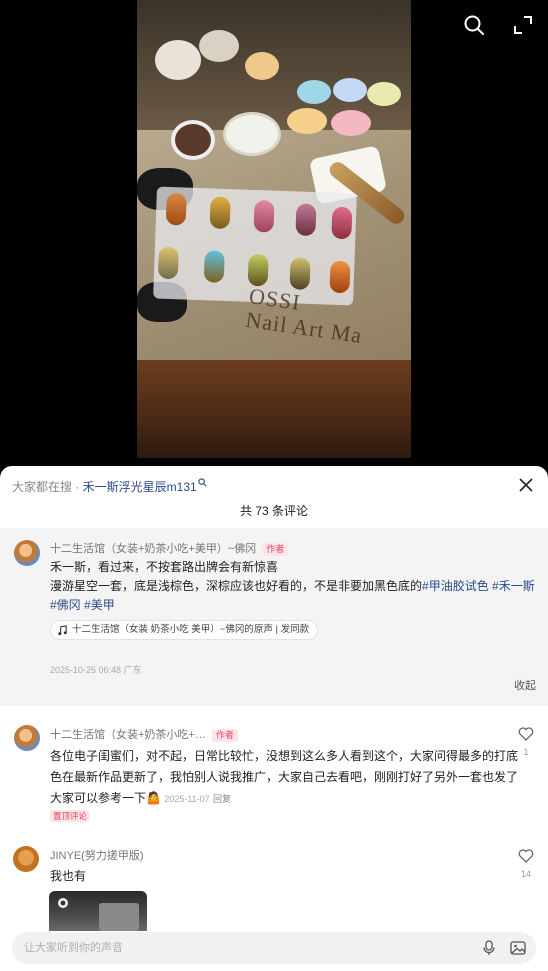  Describe the element at coordinates (169, 548) in the screenshot. I see `comment-username: 十二生活馆（女装+奶茶小吃+美甲）~佛冈 作者` at that location.